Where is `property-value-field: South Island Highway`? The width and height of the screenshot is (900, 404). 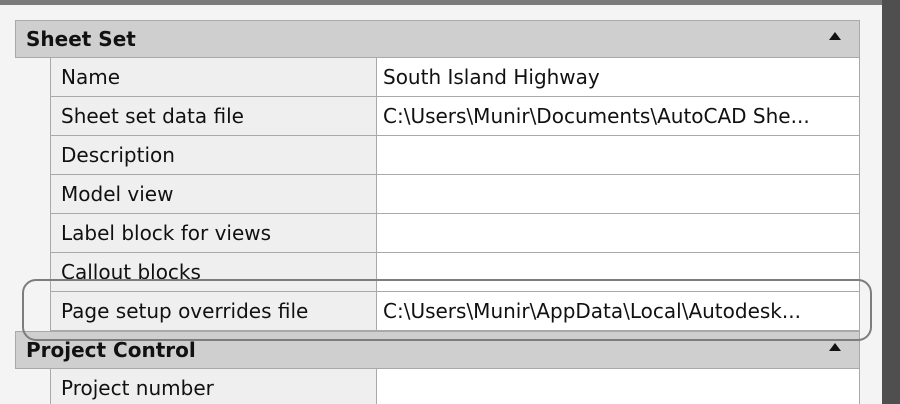 property-value-field: South Island Highway is located at coordinates (618, 77).